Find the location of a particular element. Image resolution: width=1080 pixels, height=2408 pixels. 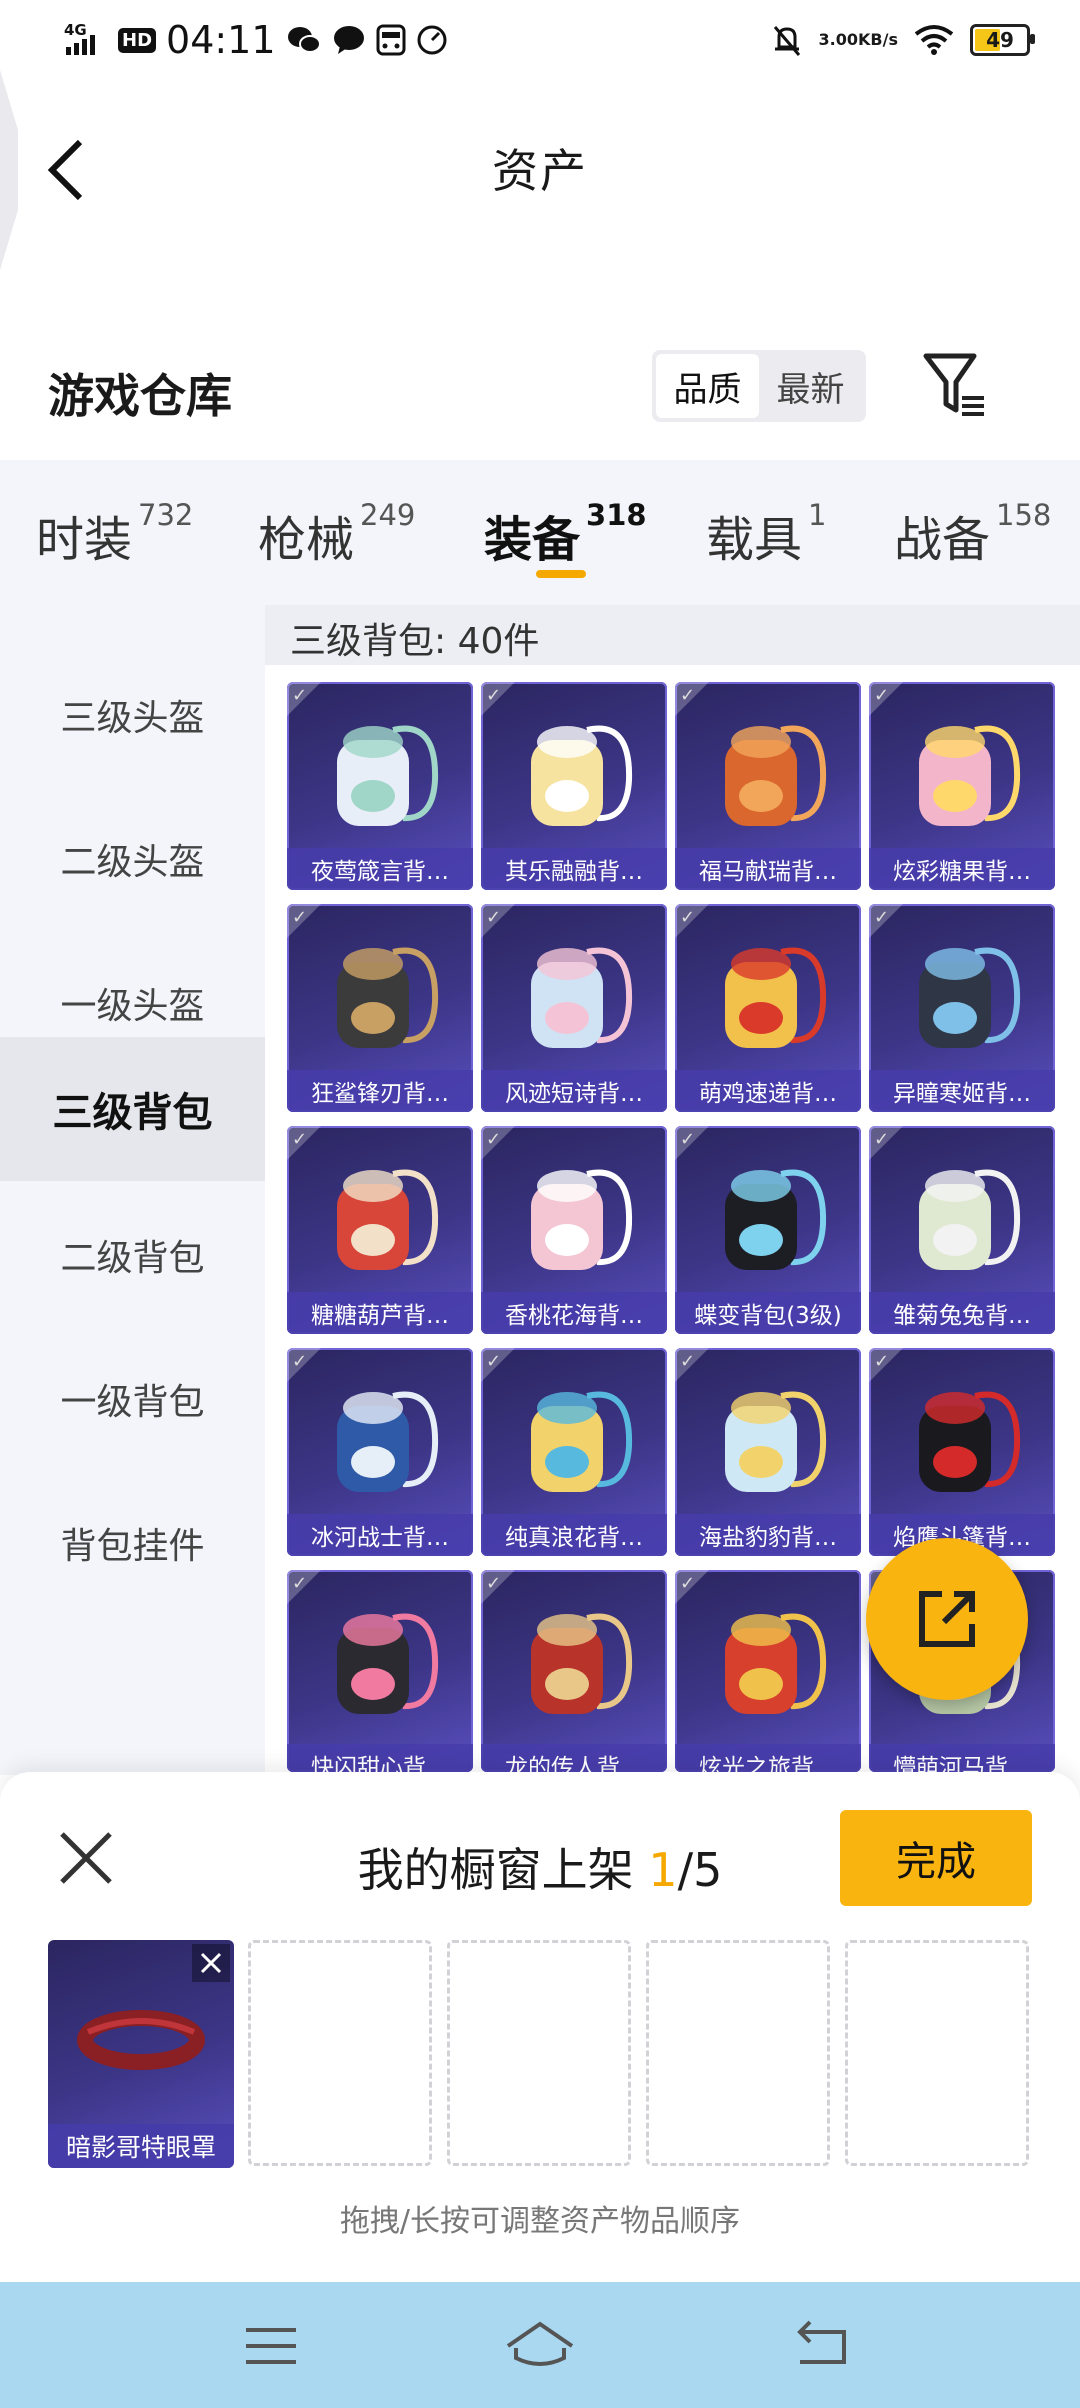

shelf-slot-filled: 暗影哥特眼罩 is located at coordinates (141, 2054).